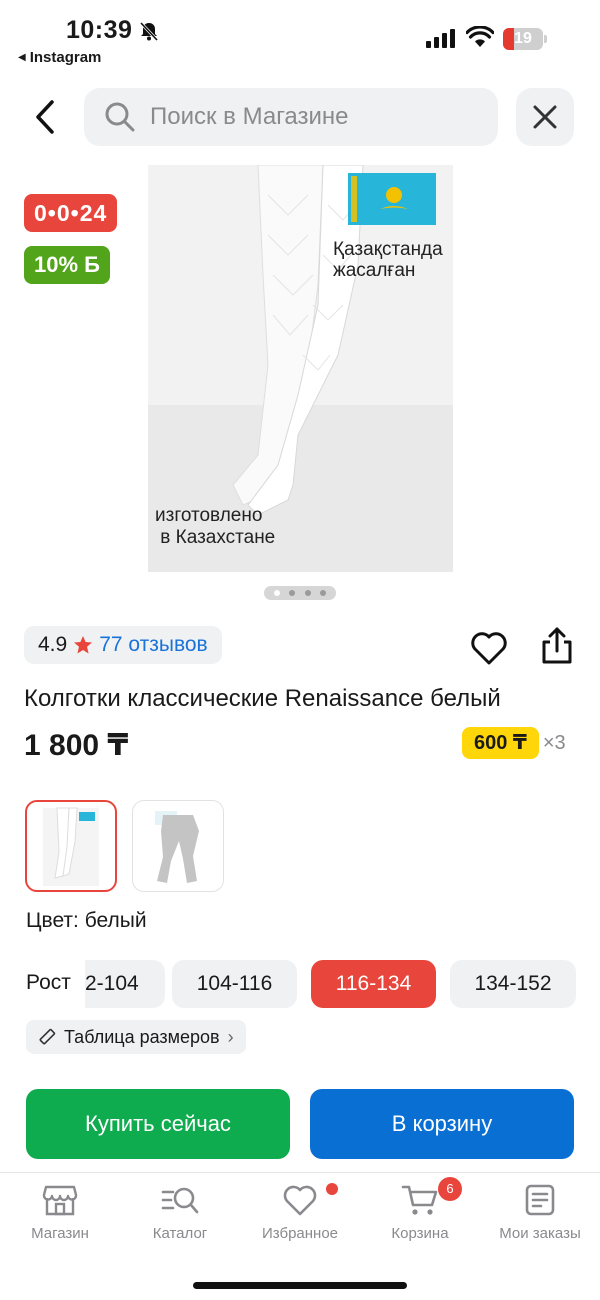 The height and width of the screenshot is (1300, 600). Describe the element at coordinates (60, 1233) in the screenshot. I see `tab-store-label: Магазин` at that location.